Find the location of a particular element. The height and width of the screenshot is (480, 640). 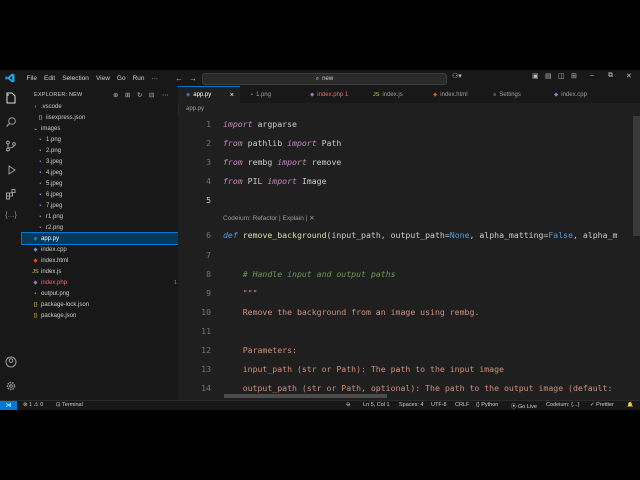

tree-item-4-jpeg: ▪ 4.jpeg is located at coordinates (107, 172).